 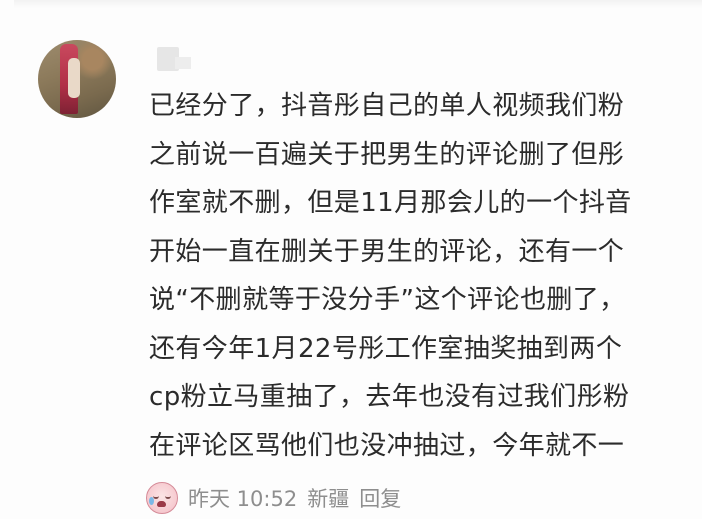 I want to click on reply-button: 回复, so click(x=380, y=498).